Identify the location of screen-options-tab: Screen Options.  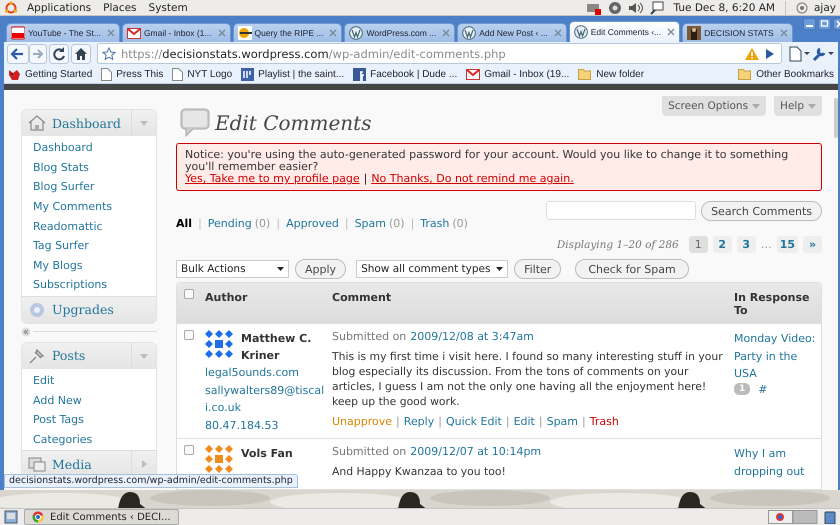
(714, 106).